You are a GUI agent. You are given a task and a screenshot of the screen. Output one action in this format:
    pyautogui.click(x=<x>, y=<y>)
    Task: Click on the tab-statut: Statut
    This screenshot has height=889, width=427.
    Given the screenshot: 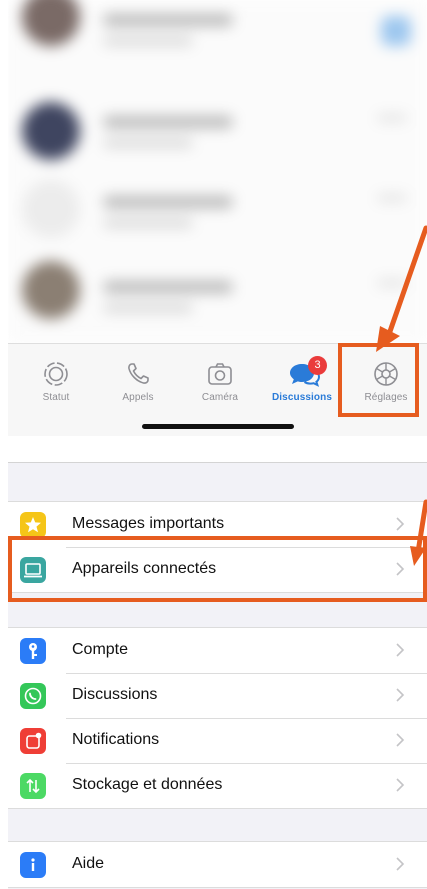 What is the action you would take?
    pyautogui.click(x=56, y=381)
    